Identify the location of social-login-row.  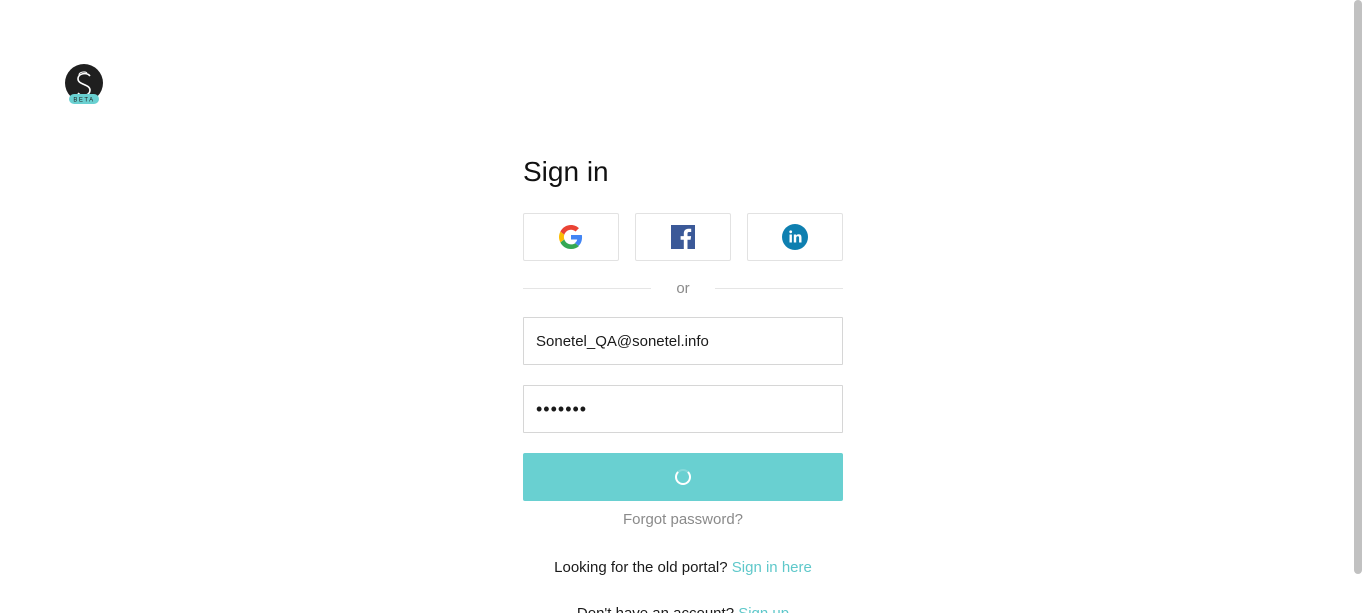
(683, 237).